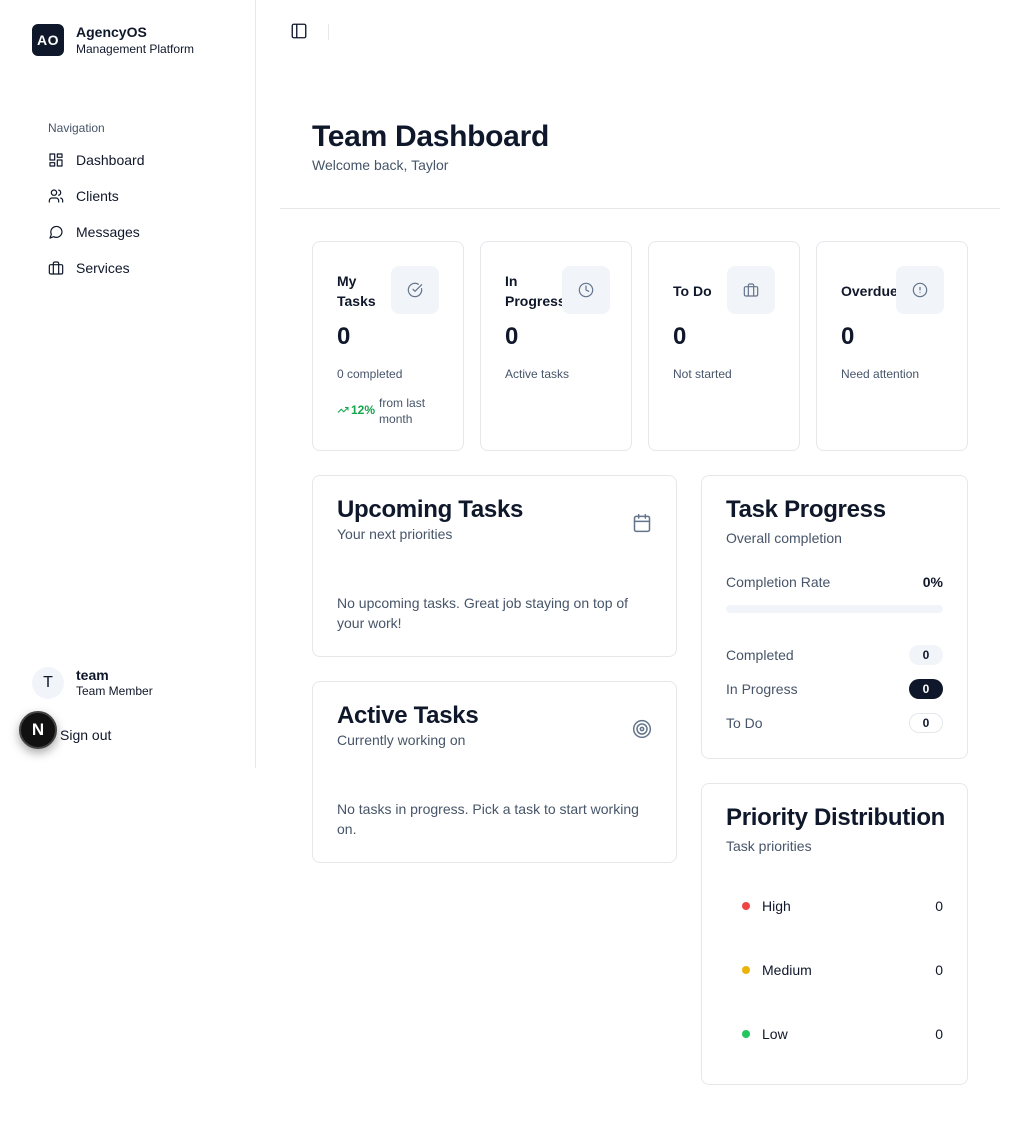 The width and height of the screenshot is (1024, 1141). I want to click on clock-icon, so click(586, 290).